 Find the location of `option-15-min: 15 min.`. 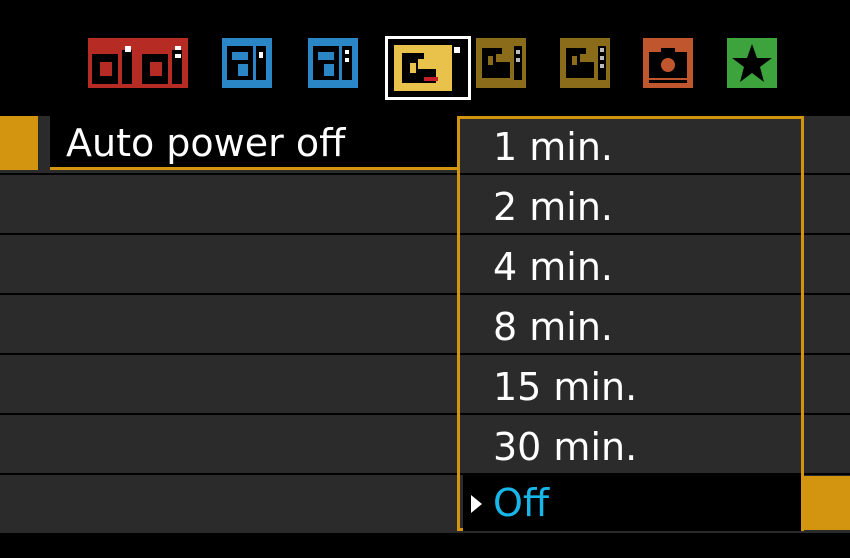

option-15-min: 15 min. is located at coordinates (632, 387).